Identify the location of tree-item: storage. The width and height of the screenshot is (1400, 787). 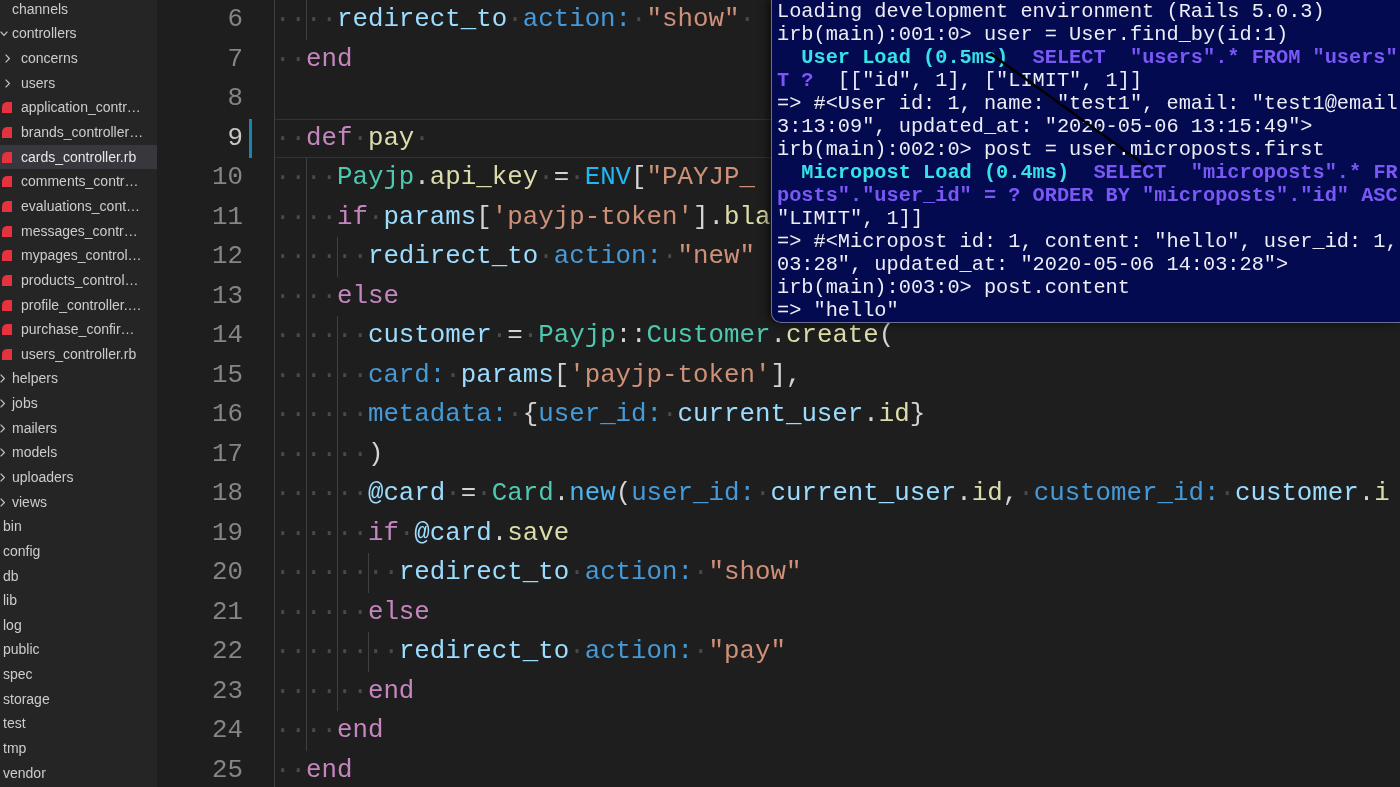
(78, 699).